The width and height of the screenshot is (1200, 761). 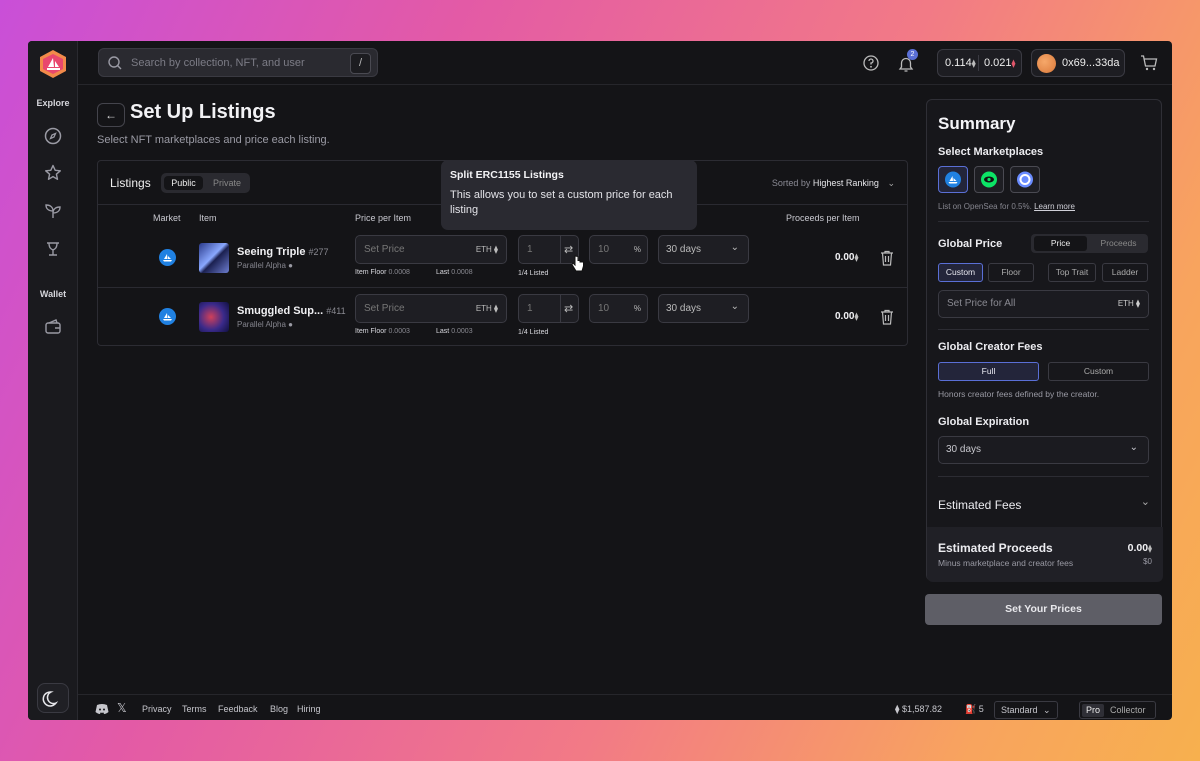 What do you see at coordinates (1060, 243) in the screenshot?
I see `toggle-price: Price` at bounding box center [1060, 243].